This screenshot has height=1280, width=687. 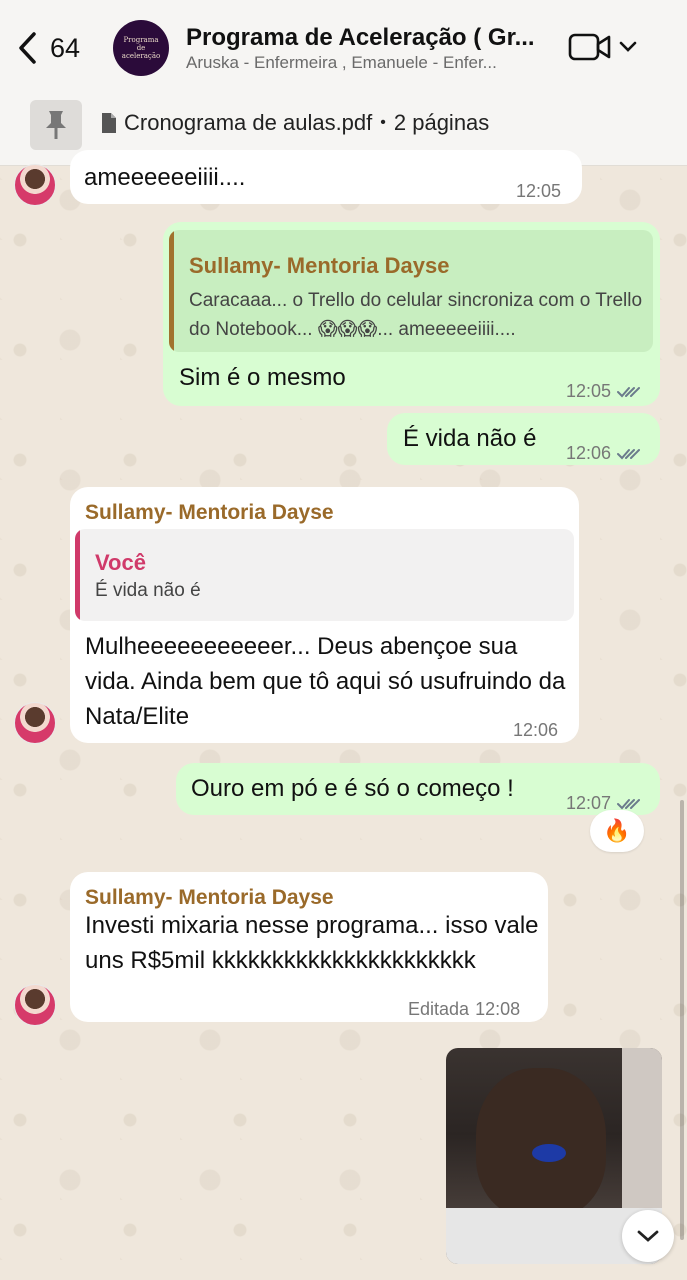 What do you see at coordinates (248, 122) in the screenshot?
I see `pinned-doc-name: Cronograma de aulas.pdf` at bounding box center [248, 122].